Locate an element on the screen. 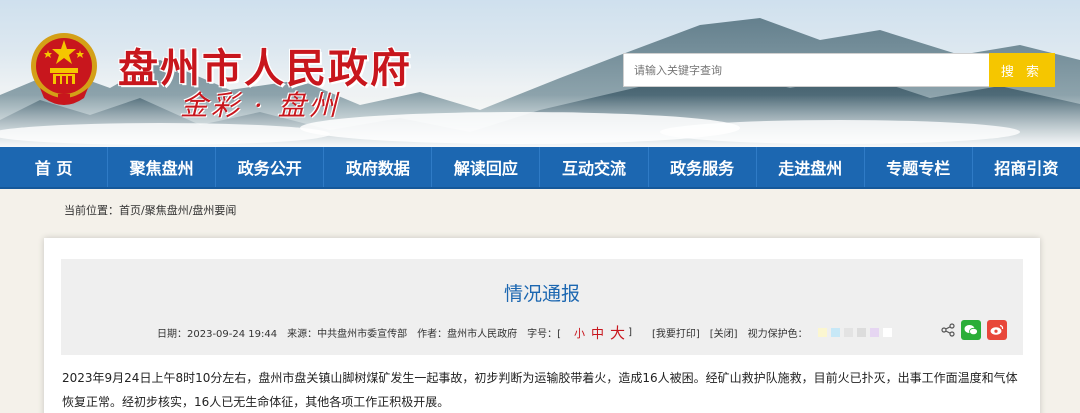  font-size-small-button: 小 is located at coordinates (579, 333).